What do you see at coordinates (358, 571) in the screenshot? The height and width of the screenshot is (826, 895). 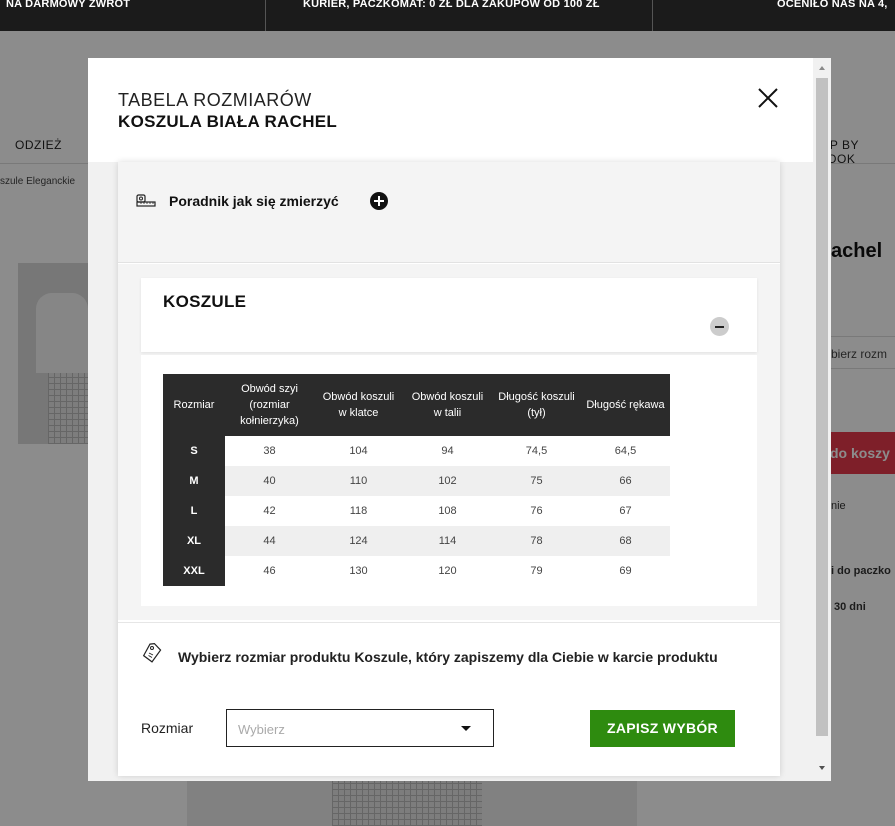 I see `table-cell: 130` at bounding box center [358, 571].